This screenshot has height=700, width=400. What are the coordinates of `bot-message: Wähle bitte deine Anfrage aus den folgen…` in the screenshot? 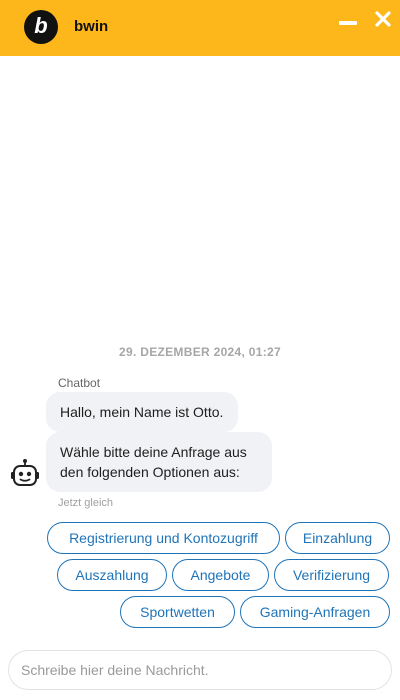 It's located at (159, 462).